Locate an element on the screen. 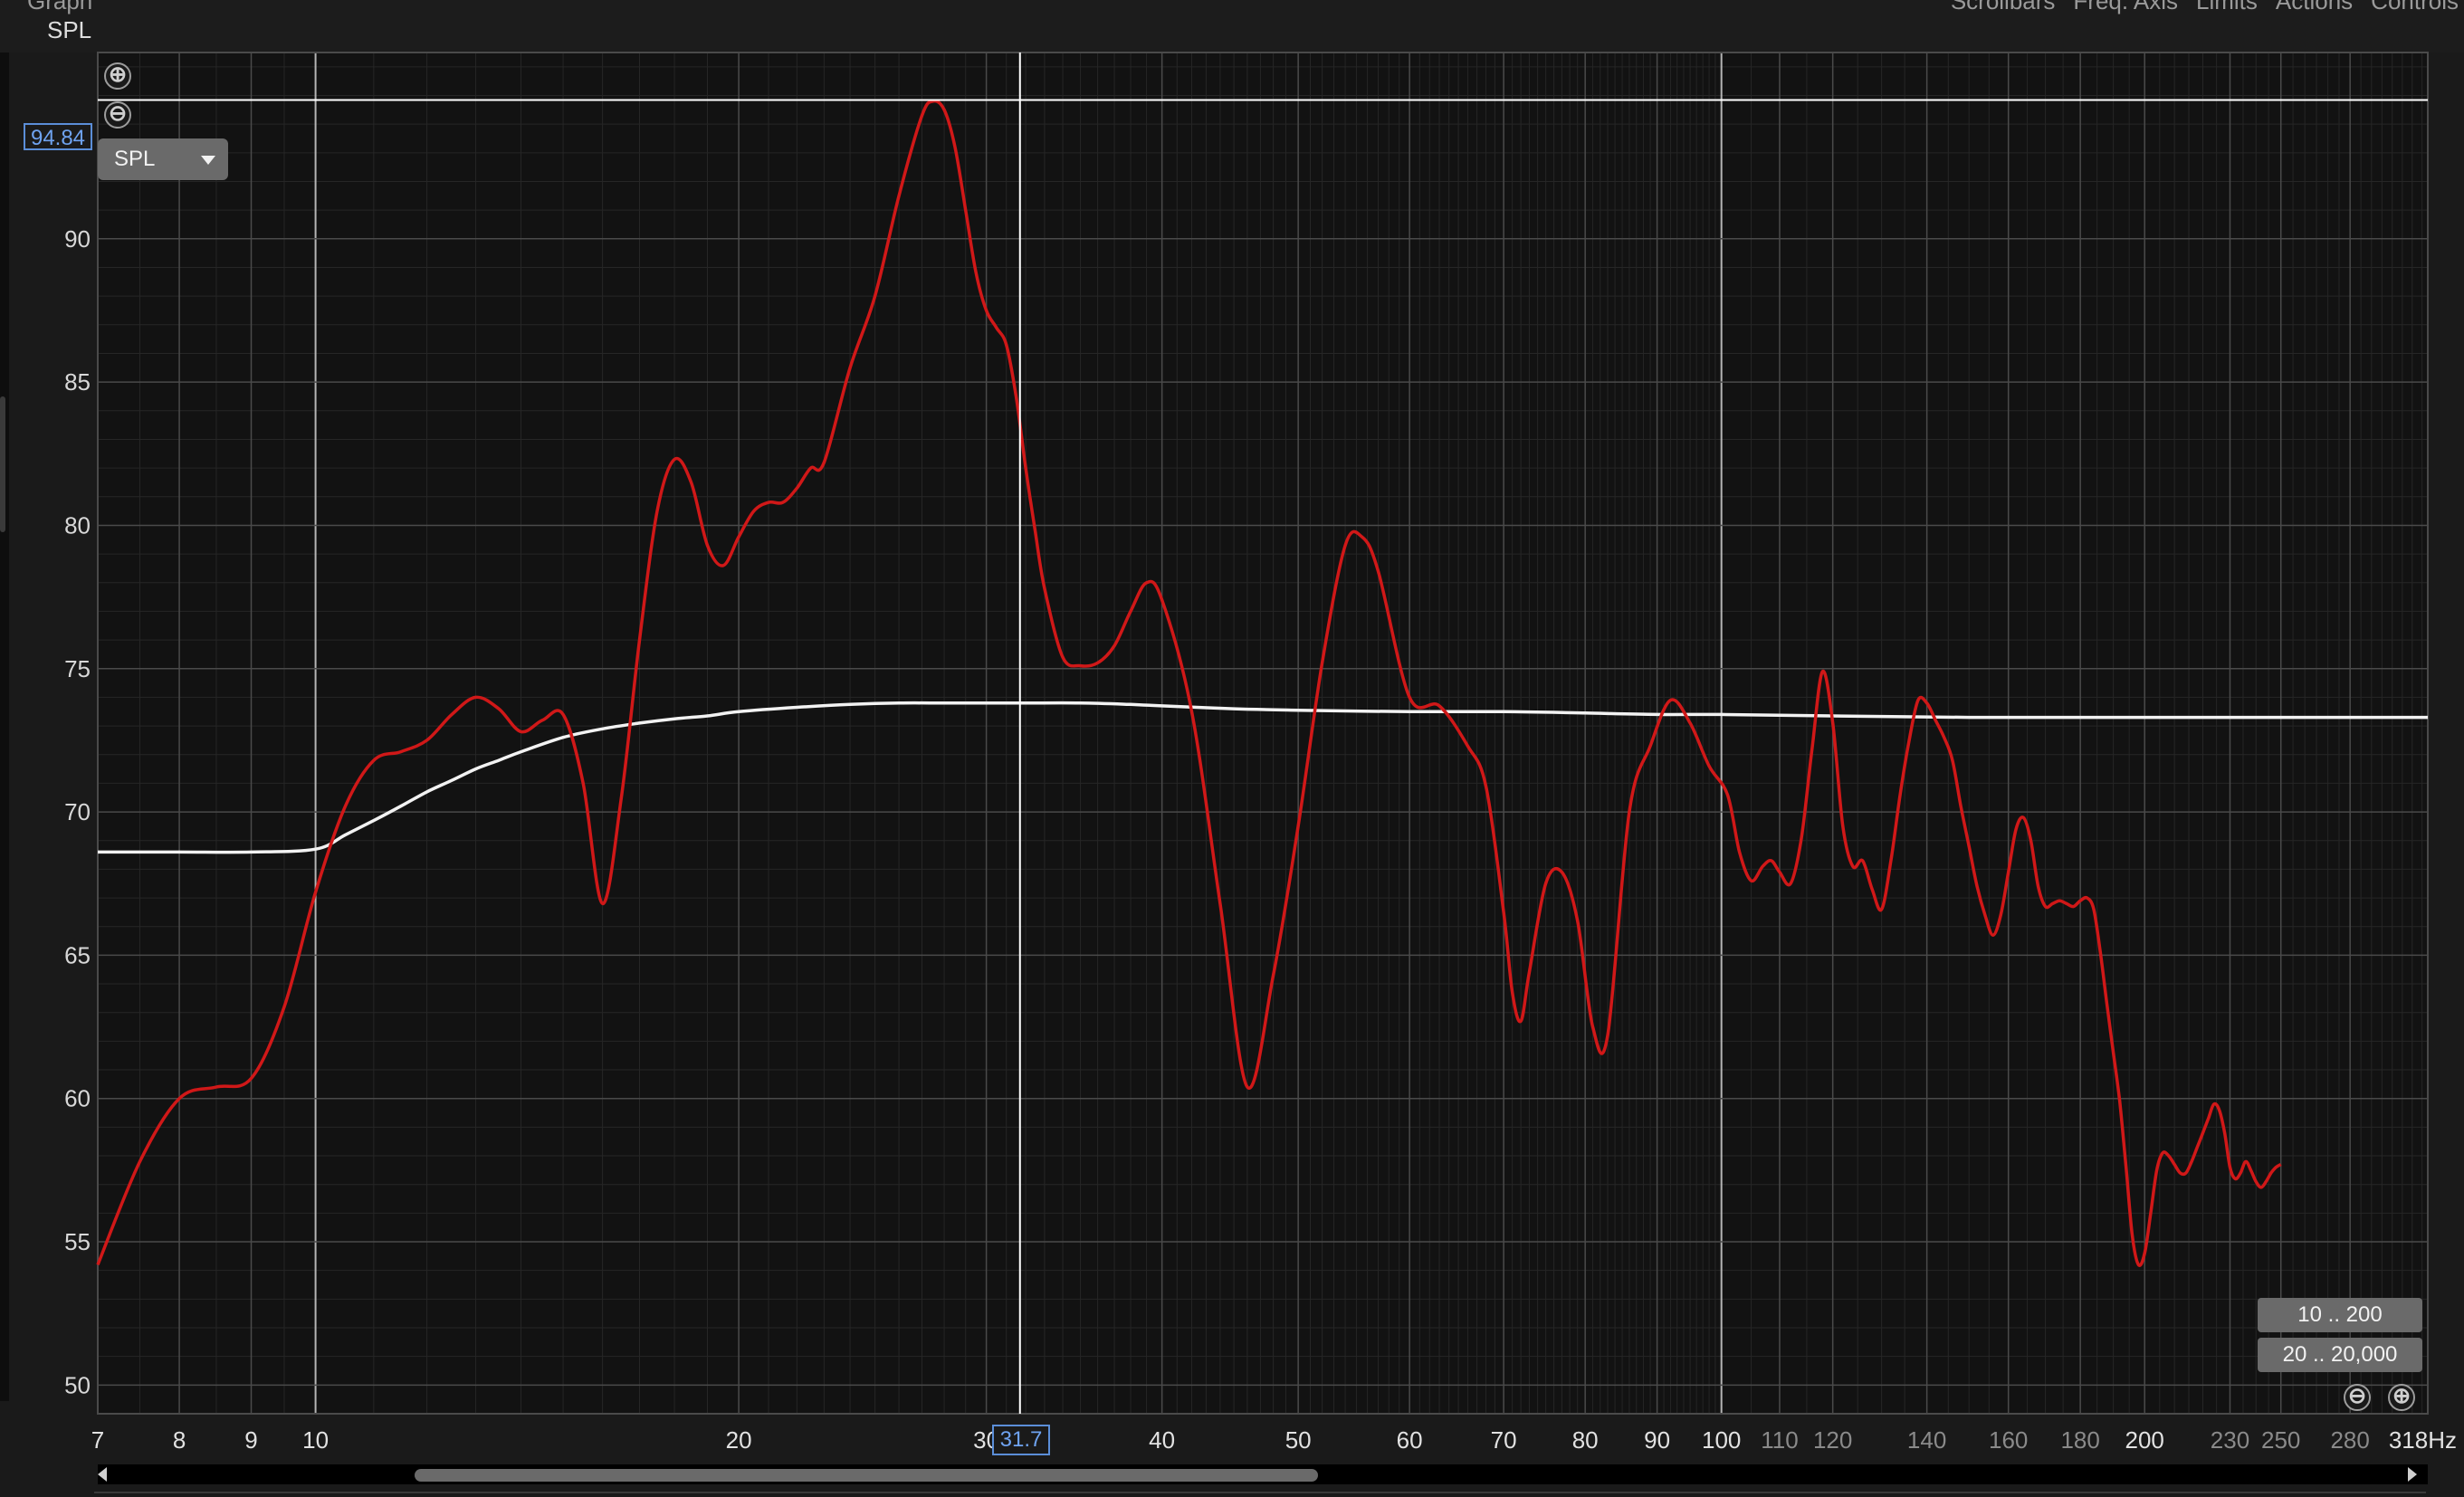 The image size is (2464, 1497). chevron-down-icon is located at coordinates (208, 160).